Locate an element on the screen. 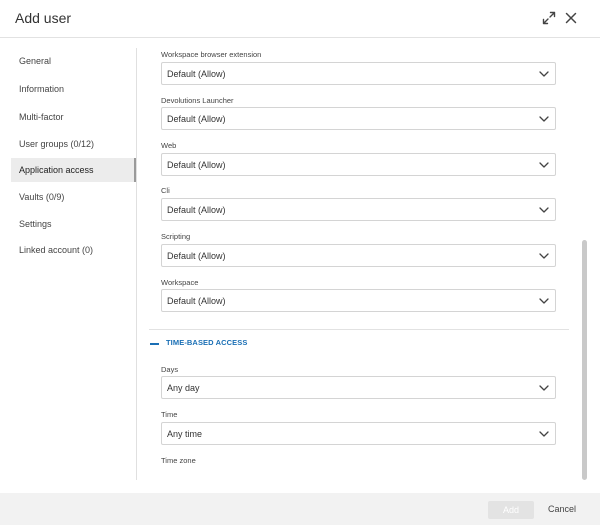 Image resolution: width=600 pixels, height=525 pixels. field-label-scripting: Scripting is located at coordinates (176, 236).